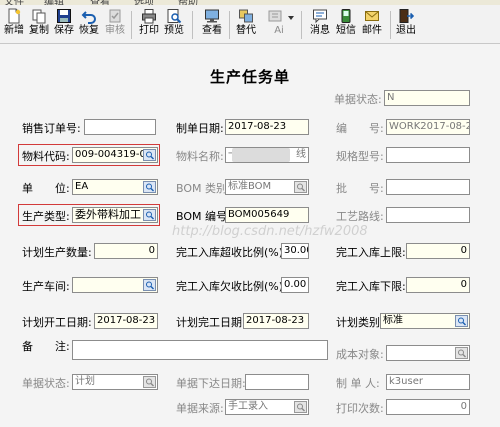 The height and width of the screenshot is (427, 500). I want to click on material-code-label: 物料代码:, so click(46, 156).